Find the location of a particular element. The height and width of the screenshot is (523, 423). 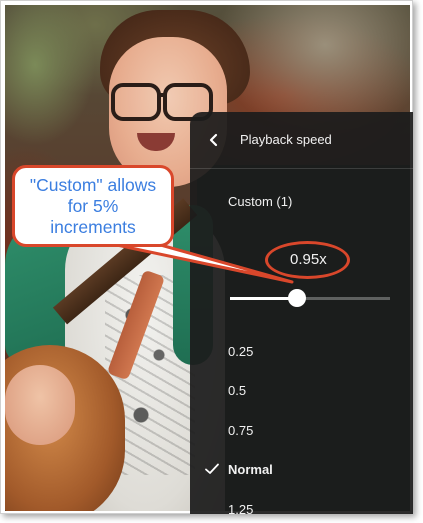

custom-speed-item: Custom (1) is located at coordinates (260, 201).